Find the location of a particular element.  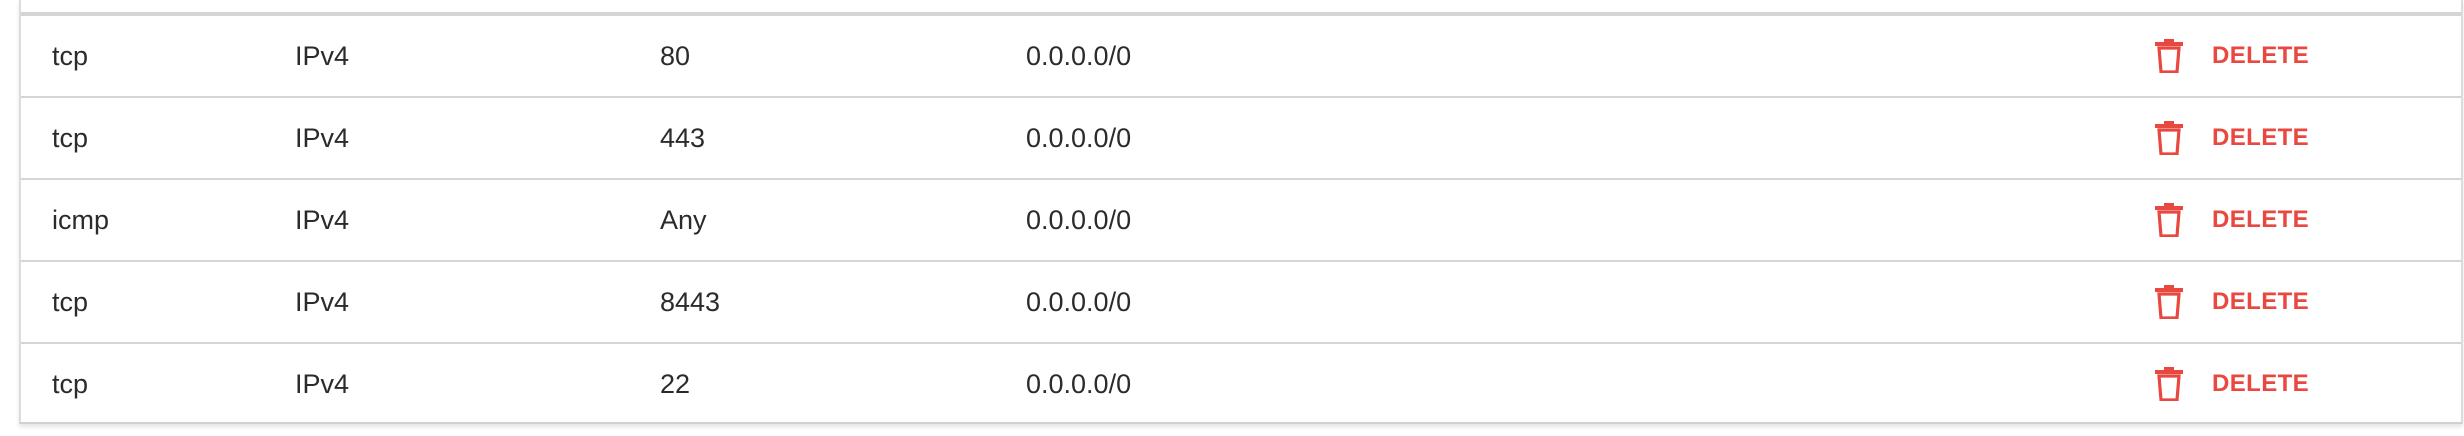

protocol-cell: icmp is located at coordinates (81, 220).